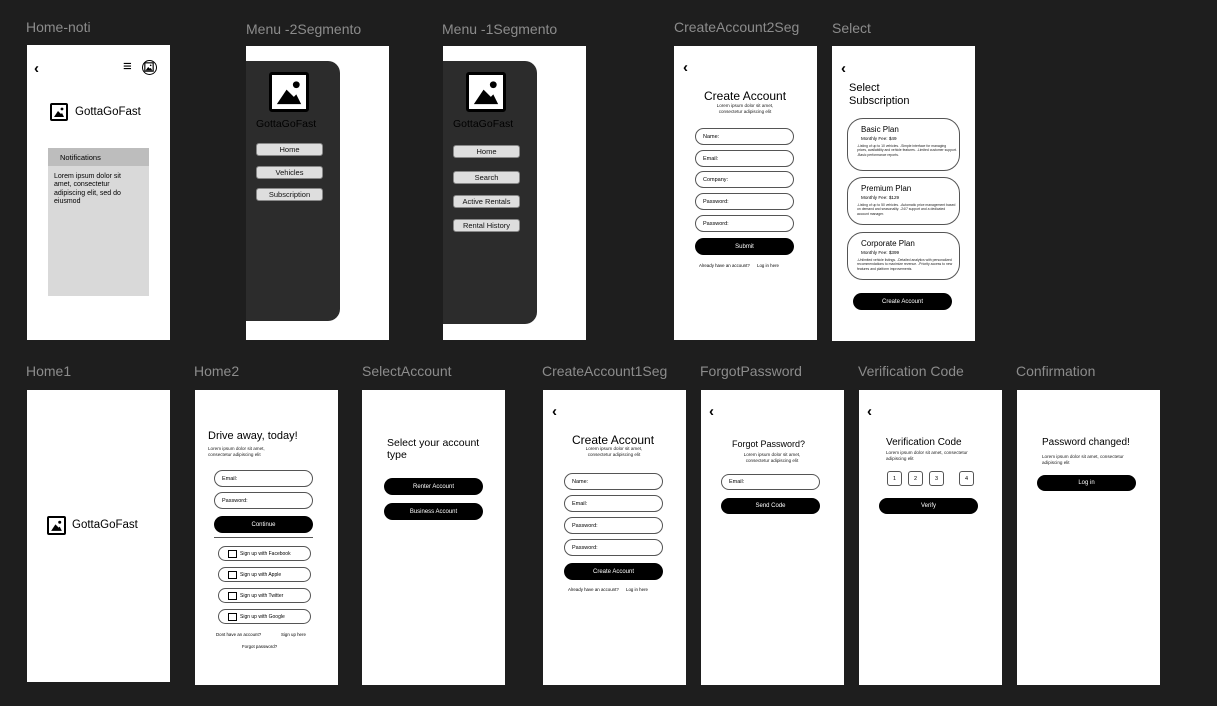  What do you see at coordinates (915, 478) in the screenshot?
I see `code-digit-input: 2` at bounding box center [915, 478].